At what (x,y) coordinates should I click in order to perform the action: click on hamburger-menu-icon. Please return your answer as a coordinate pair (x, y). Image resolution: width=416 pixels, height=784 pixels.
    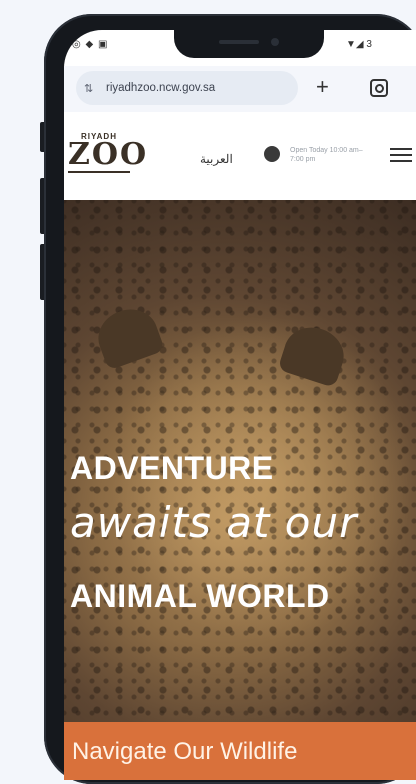
    Looking at the image, I should click on (401, 157).